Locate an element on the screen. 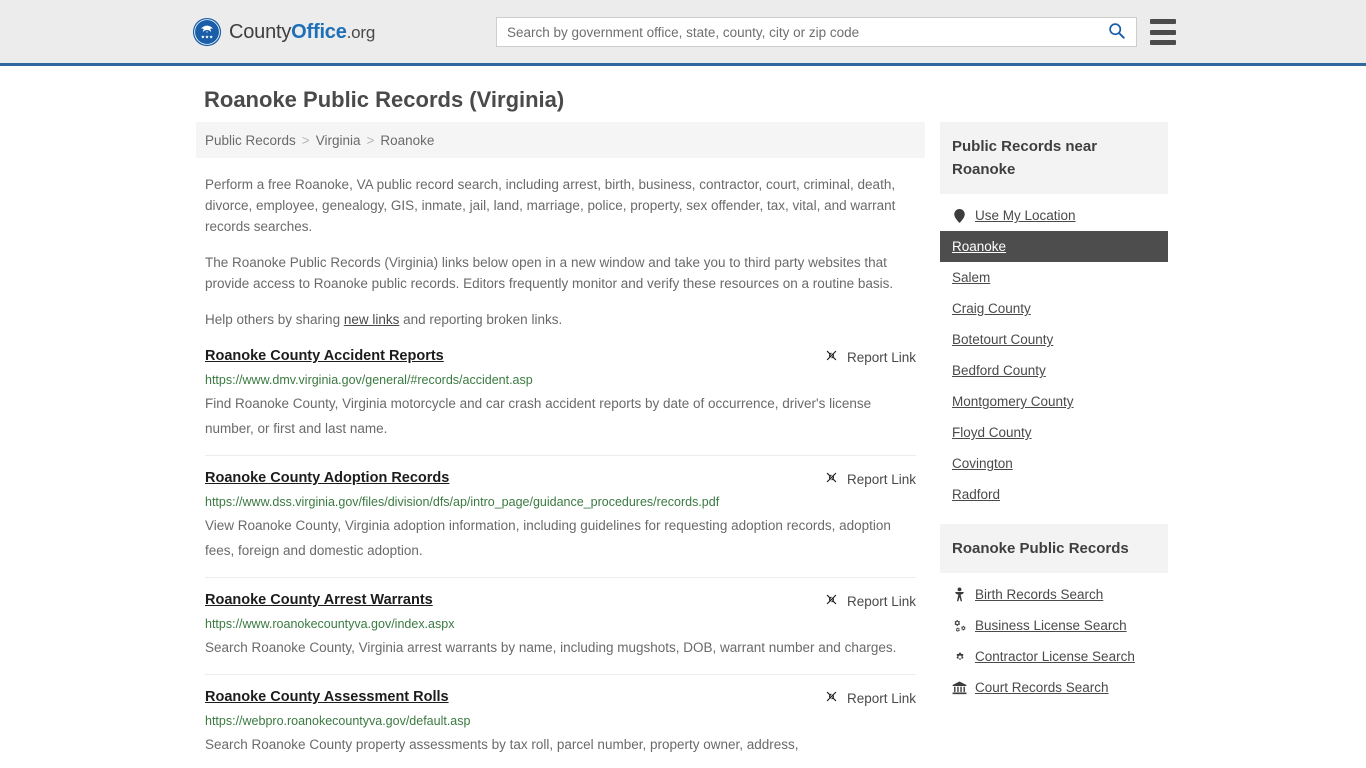  sidebar-item-radford: Radford is located at coordinates (1054, 494).